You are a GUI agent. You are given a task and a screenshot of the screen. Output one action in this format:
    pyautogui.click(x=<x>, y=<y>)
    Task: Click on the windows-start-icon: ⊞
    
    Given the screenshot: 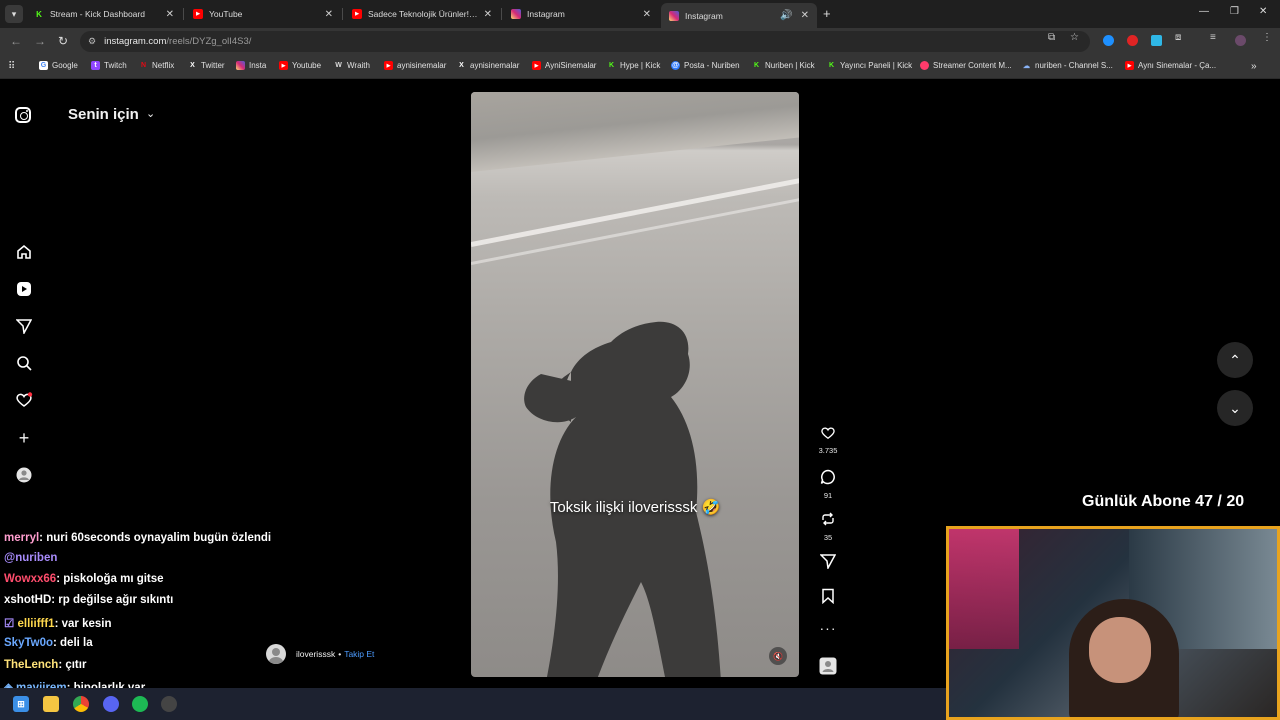 What is the action you would take?
    pyautogui.click(x=21, y=704)
    